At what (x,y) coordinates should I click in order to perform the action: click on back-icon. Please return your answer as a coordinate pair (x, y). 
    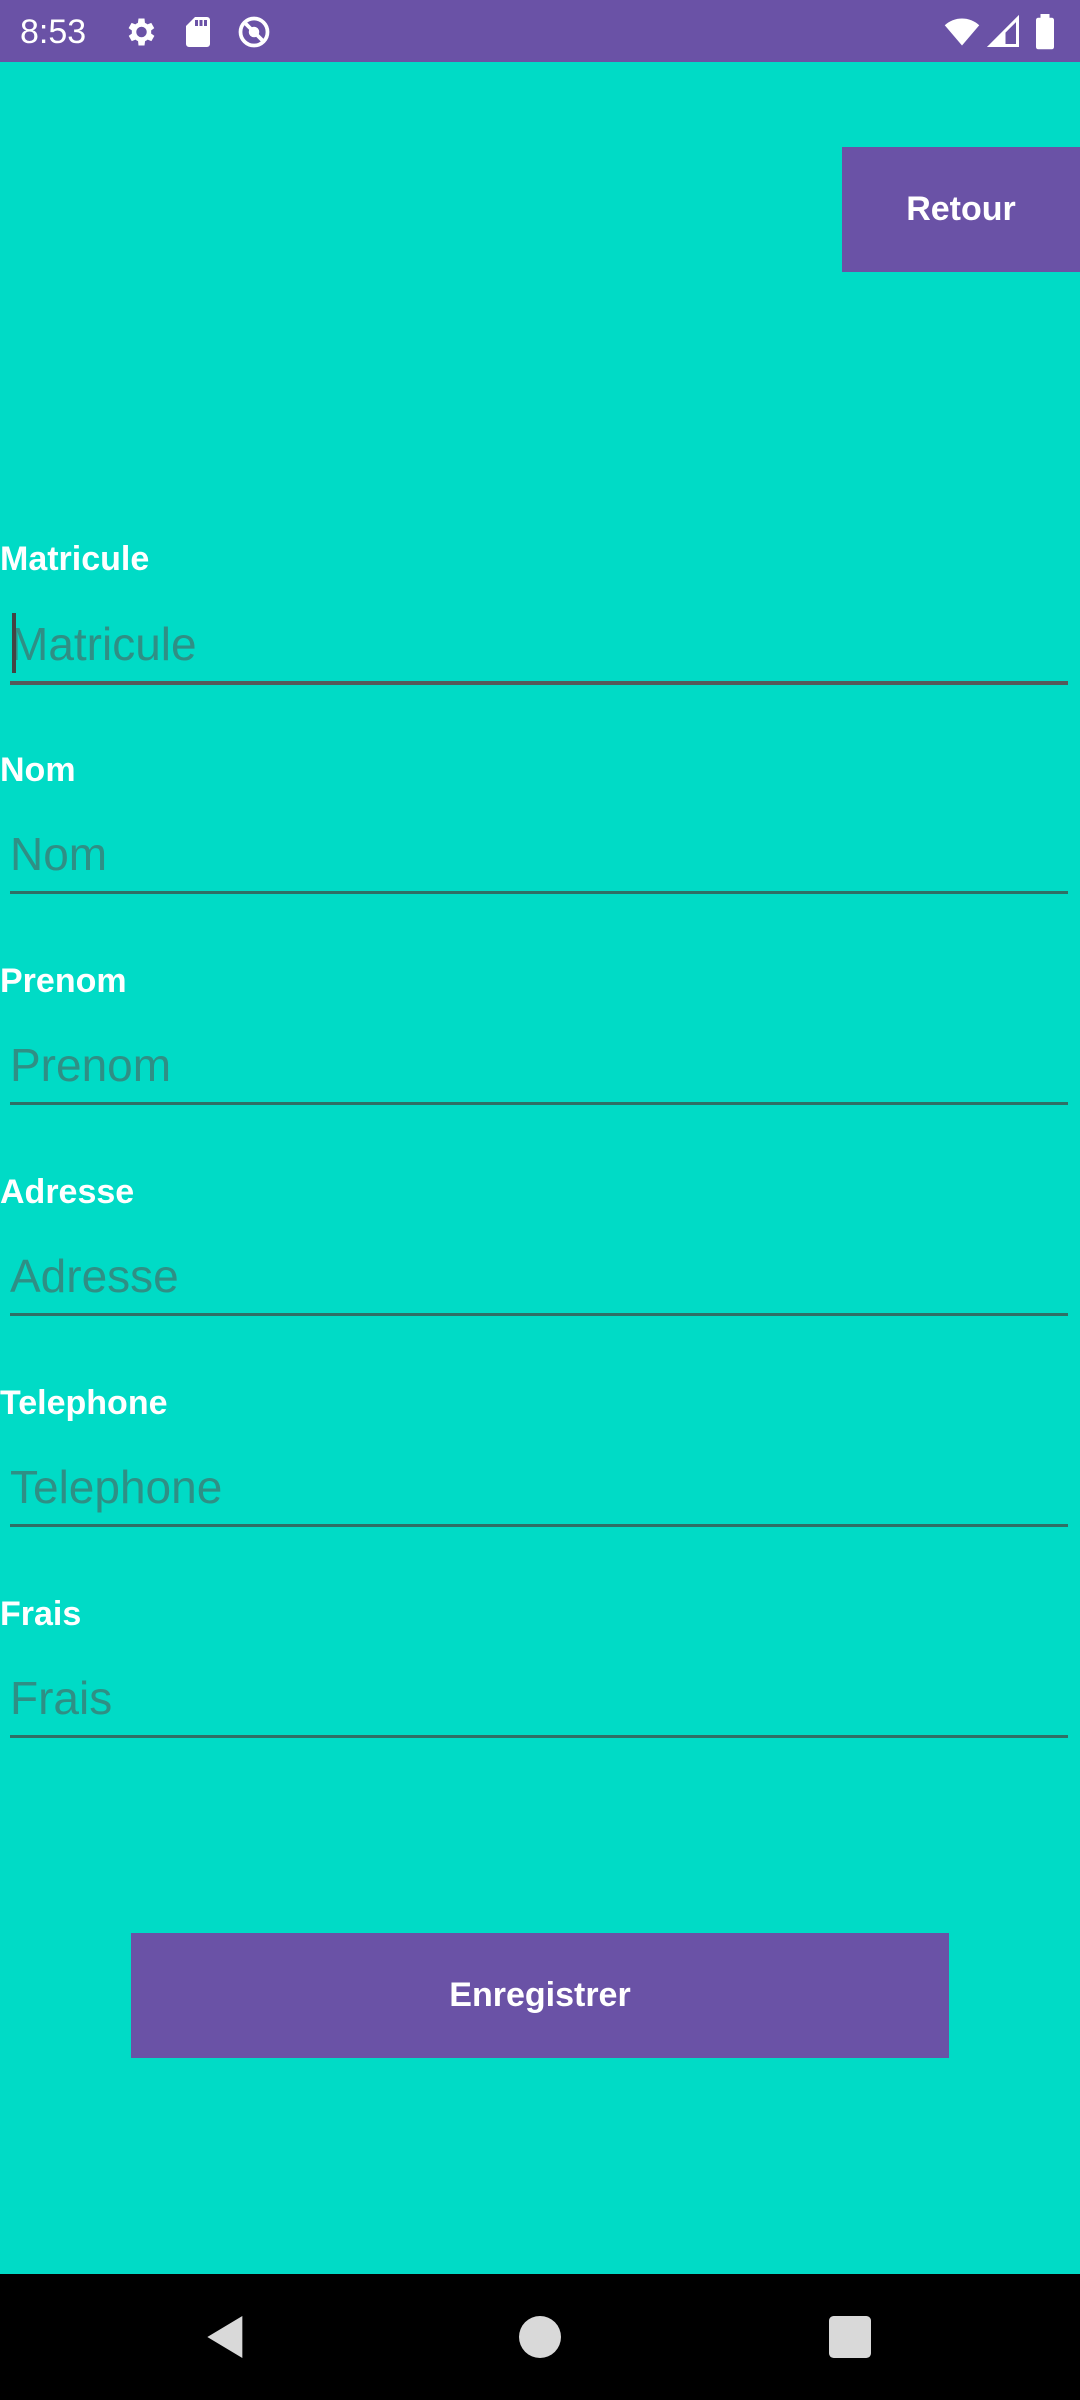
    Looking at the image, I should click on (226, 2337).